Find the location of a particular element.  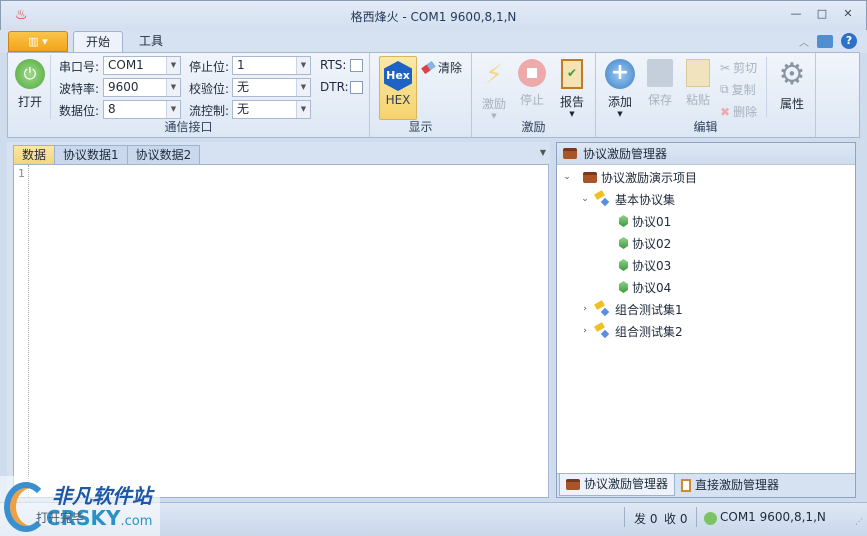

stopbits-label: 停止位: is located at coordinates (209, 67).